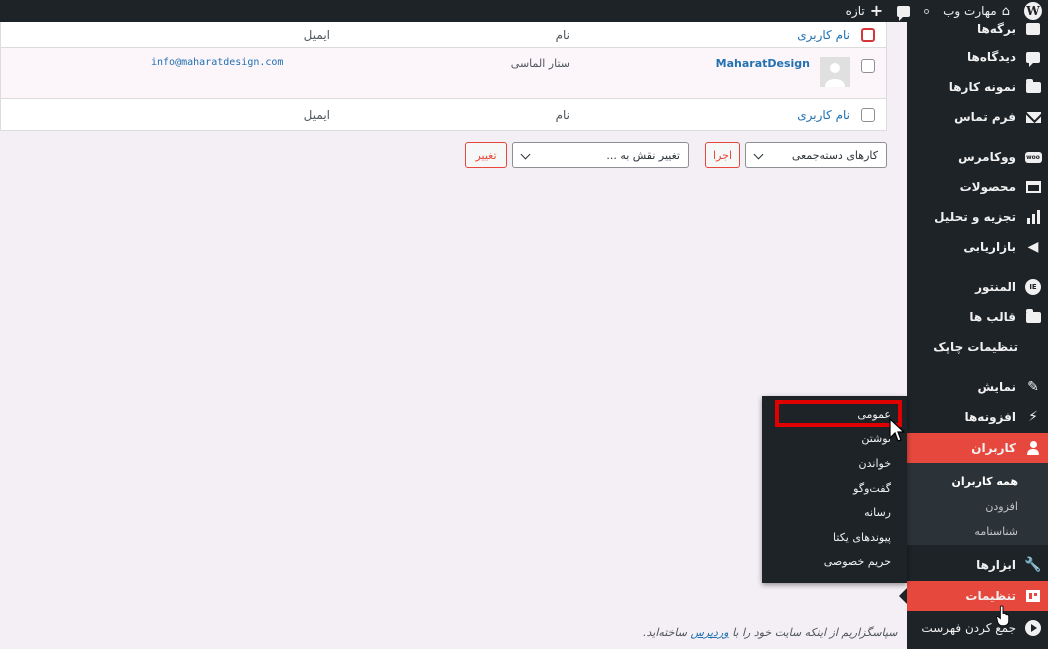 The height and width of the screenshot is (649, 1048). What do you see at coordinates (1033, 287) in the screenshot?
I see `elementor-icon: IE` at bounding box center [1033, 287].